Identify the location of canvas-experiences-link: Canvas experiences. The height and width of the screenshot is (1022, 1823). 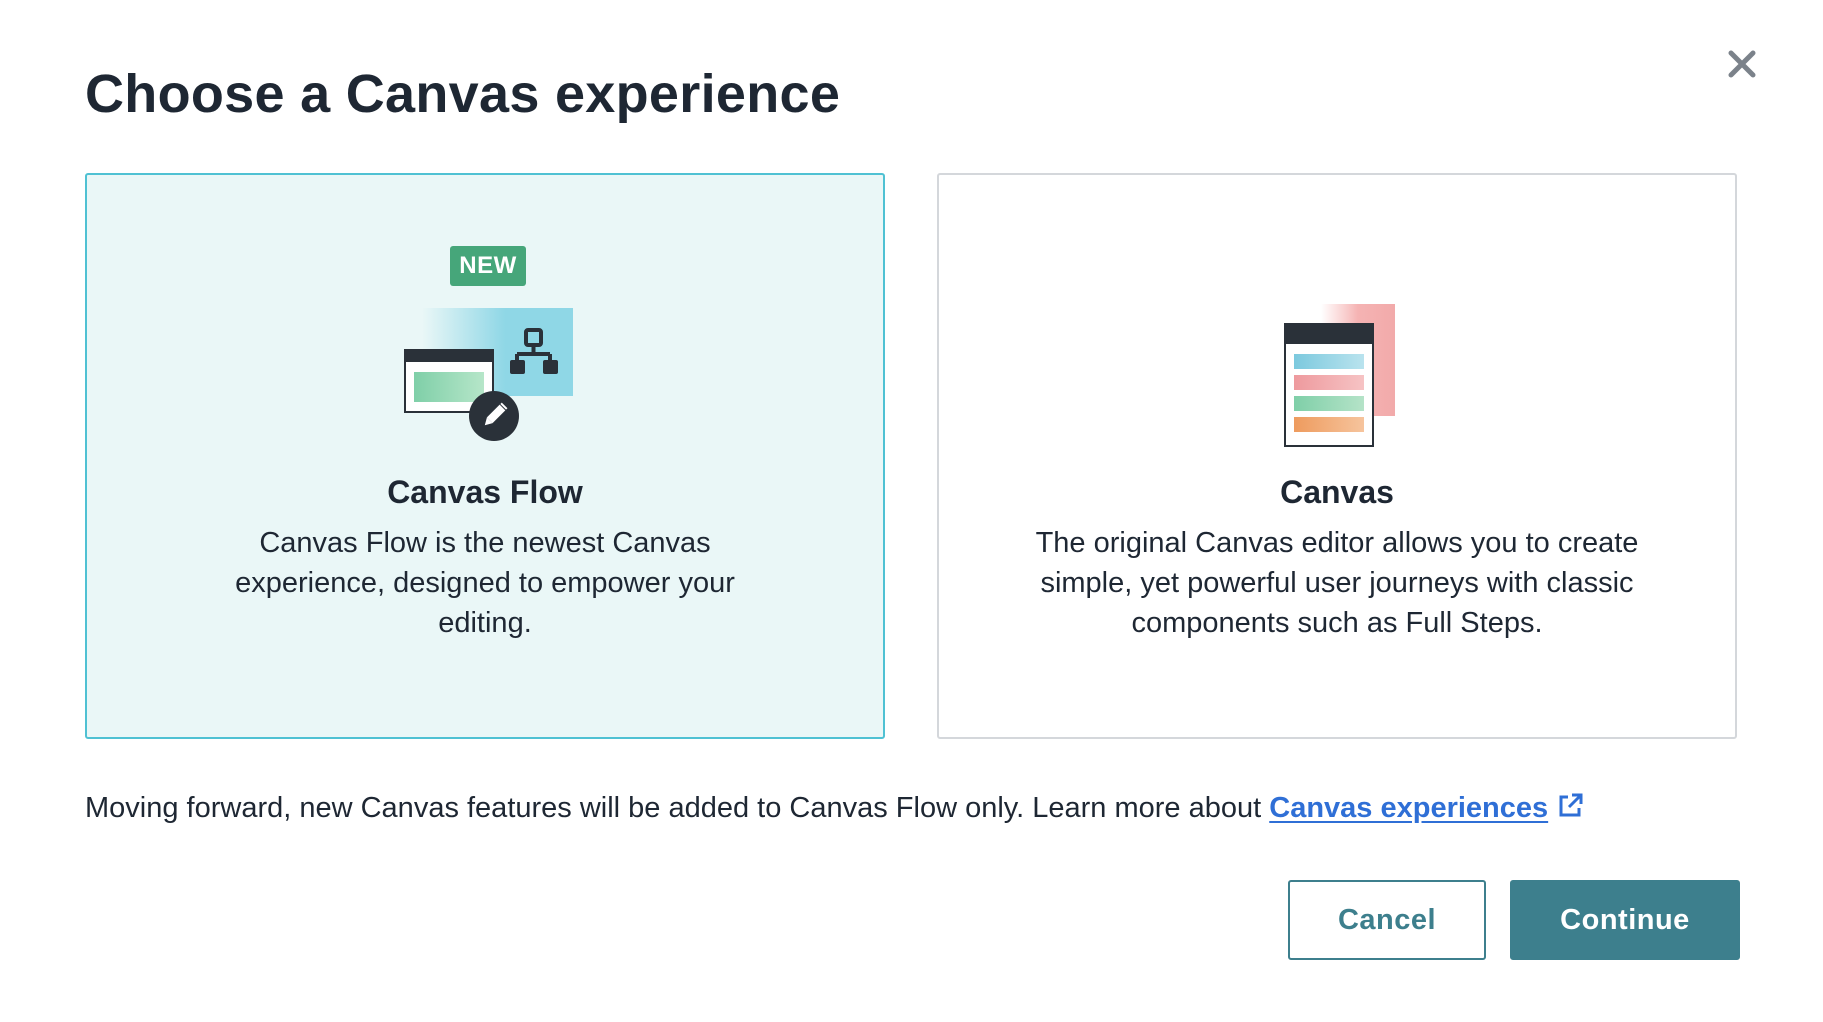
(1408, 808).